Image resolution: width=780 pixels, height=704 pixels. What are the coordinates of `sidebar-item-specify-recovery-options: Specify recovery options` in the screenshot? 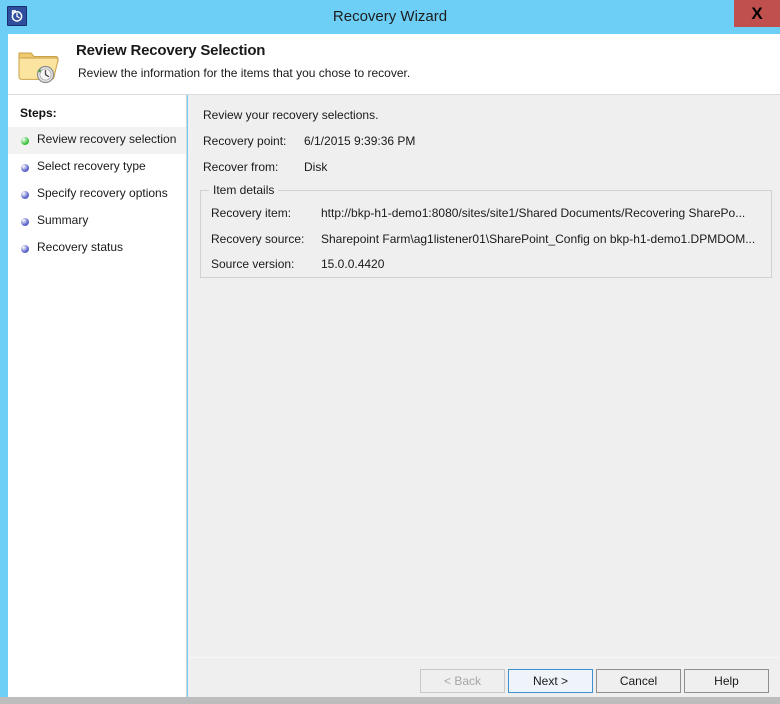 It's located at (97, 194).